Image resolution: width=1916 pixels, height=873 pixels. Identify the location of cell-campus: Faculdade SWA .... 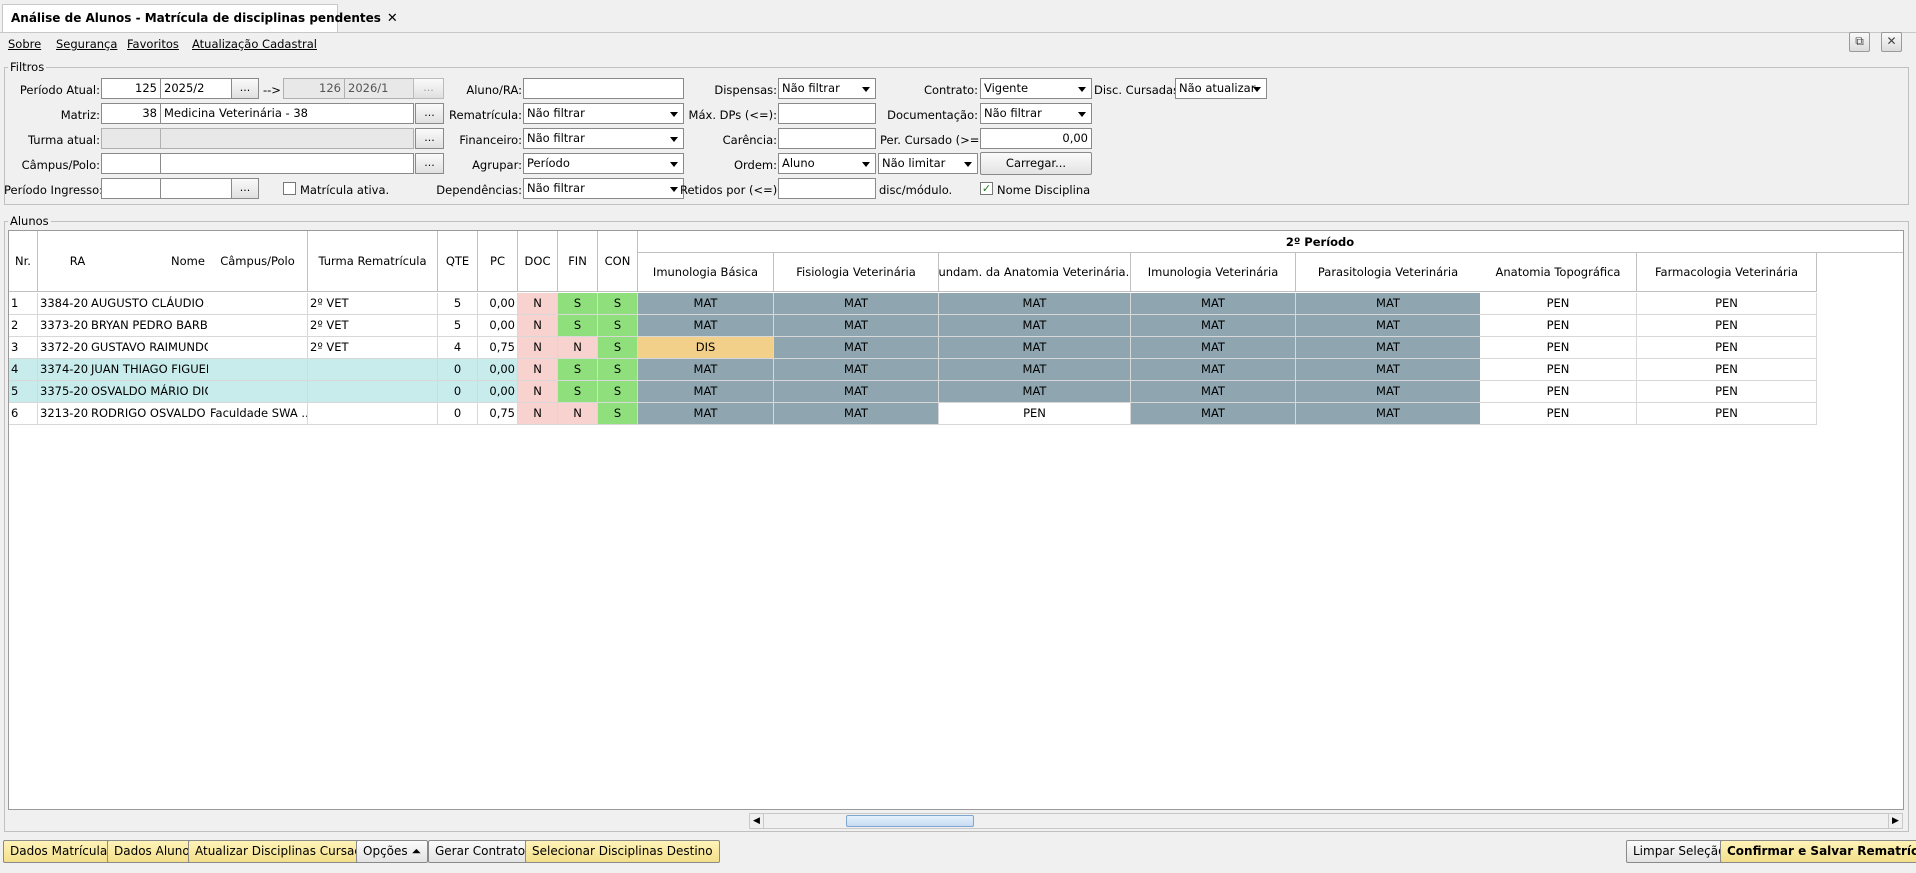
(258, 414).